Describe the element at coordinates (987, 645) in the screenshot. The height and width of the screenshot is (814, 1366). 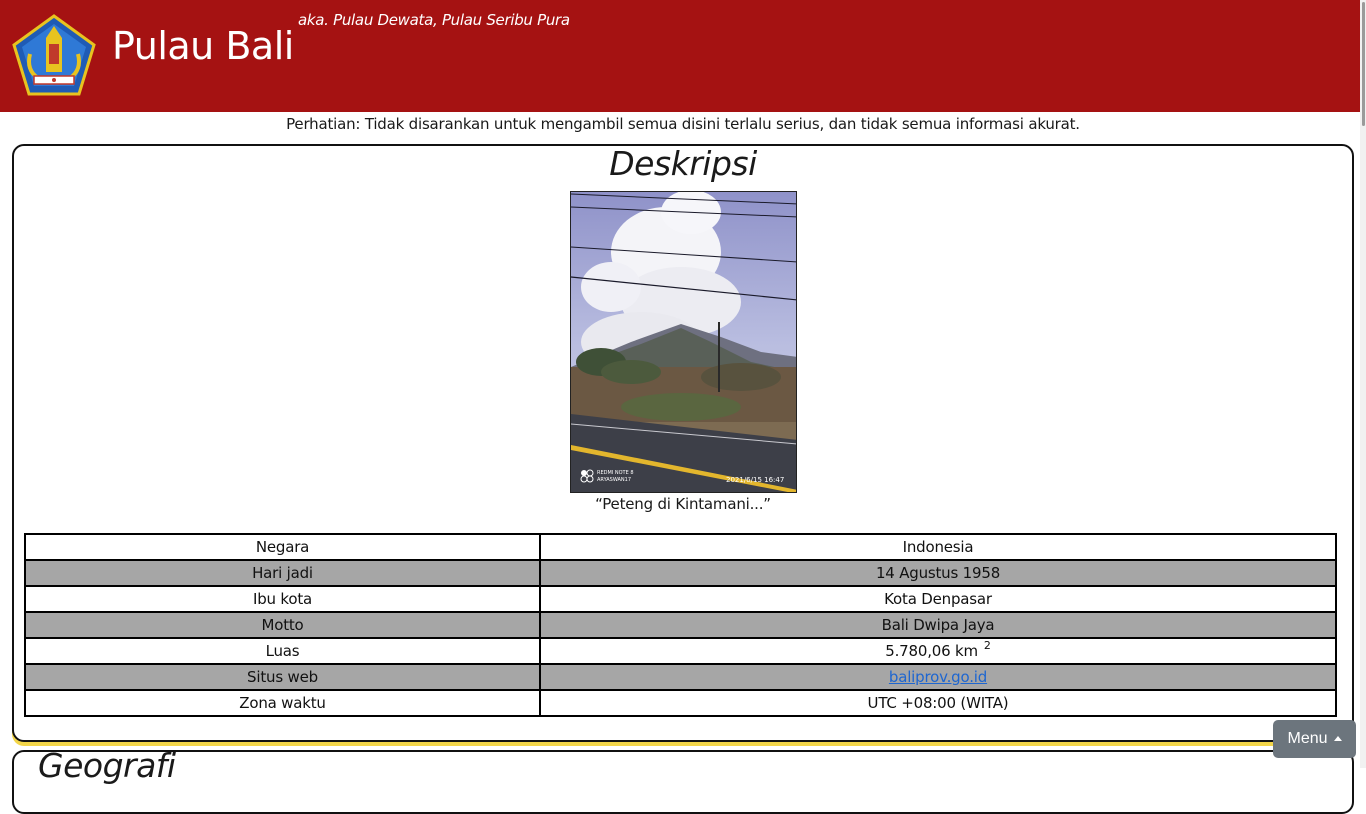
I see `luas-superscript: 2` at that location.